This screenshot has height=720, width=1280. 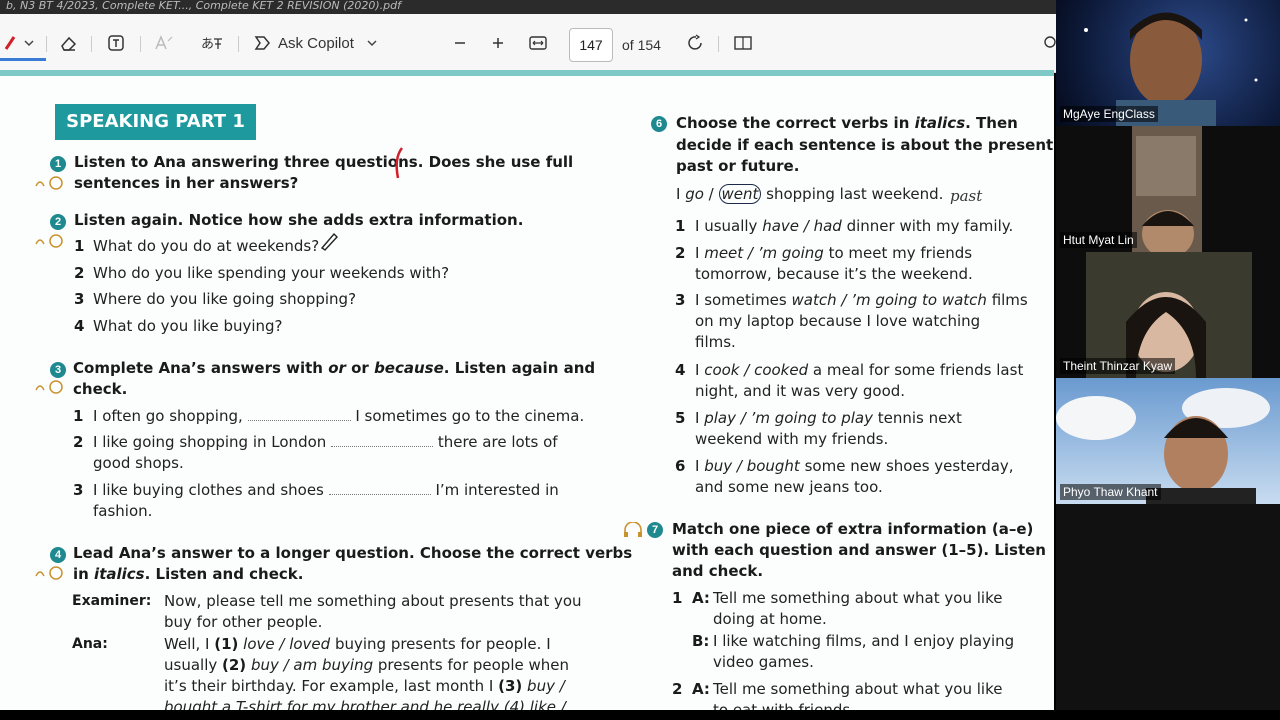 What do you see at coordinates (966, 196) in the screenshot?
I see `handwritten-annotation: past` at bounding box center [966, 196].